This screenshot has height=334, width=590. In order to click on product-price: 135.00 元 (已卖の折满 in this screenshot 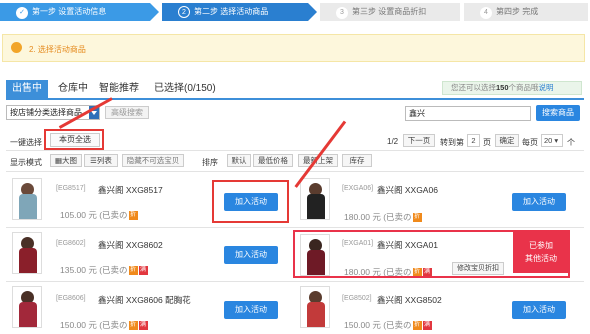, I will do `click(104, 270)`.